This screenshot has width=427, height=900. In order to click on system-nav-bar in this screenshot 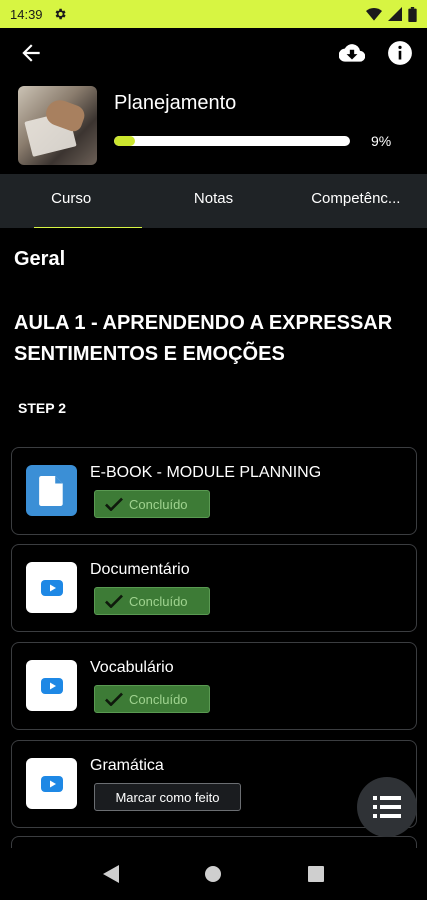, I will do `click(213, 874)`.